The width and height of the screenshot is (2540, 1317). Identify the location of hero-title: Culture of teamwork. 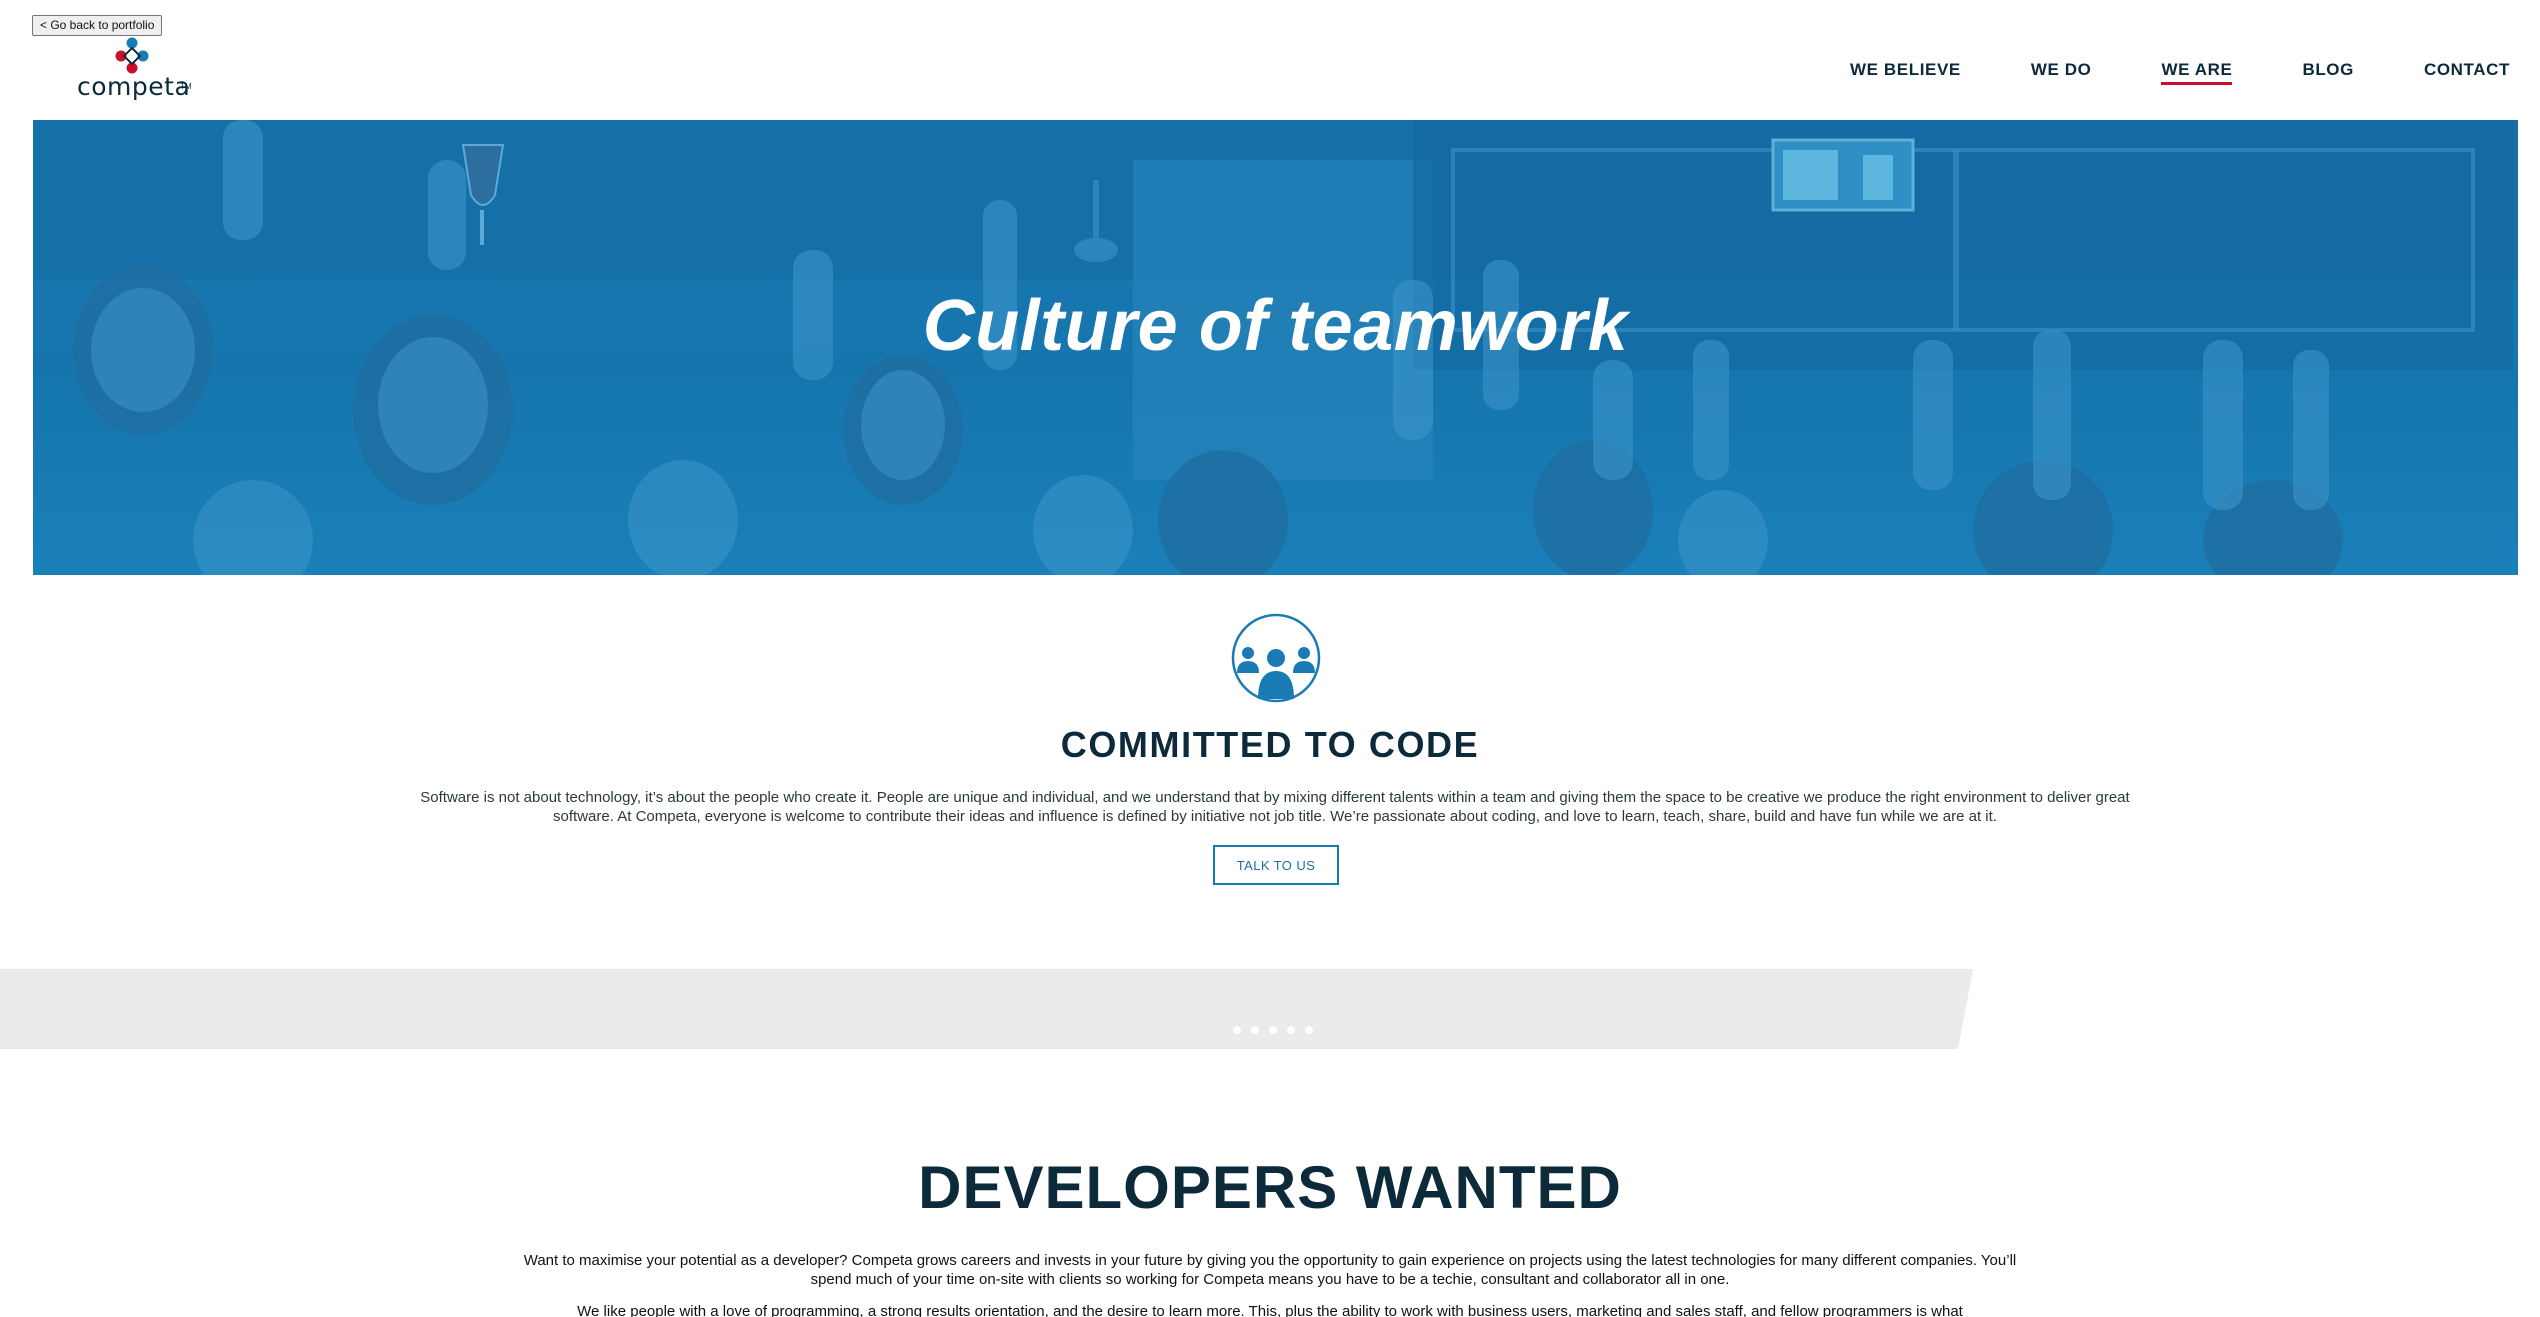
(1275, 326).